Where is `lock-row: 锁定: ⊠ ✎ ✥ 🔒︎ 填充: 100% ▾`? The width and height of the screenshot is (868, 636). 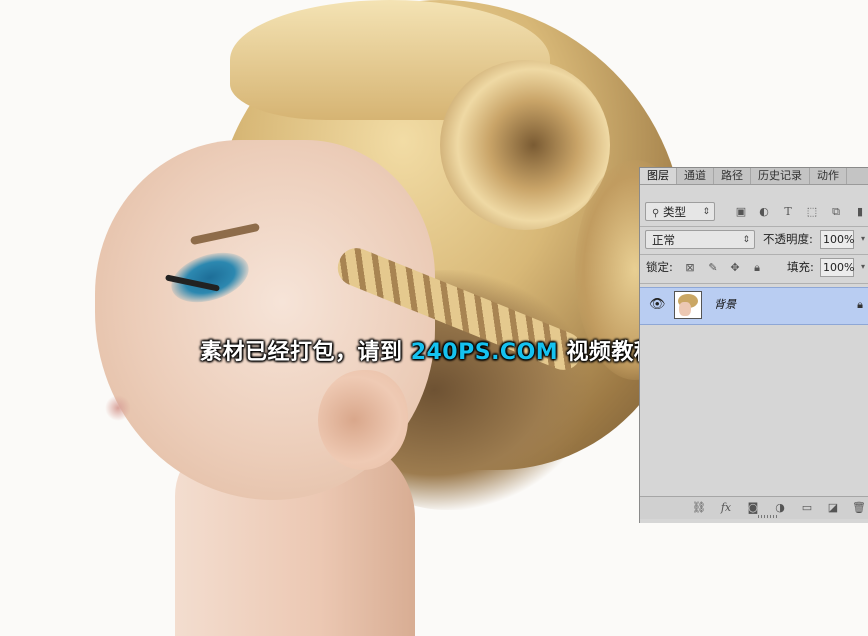
lock-row: 锁定: ⊠ ✎ ✥ 🔒︎ 填充: 100% ▾ is located at coordinates (754, 270).